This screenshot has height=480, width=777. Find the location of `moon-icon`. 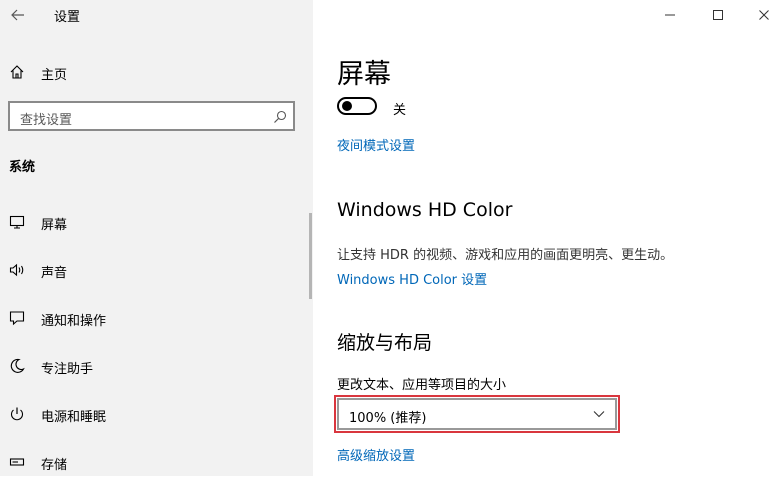

moon-icon is located at coordinates (17, 365).